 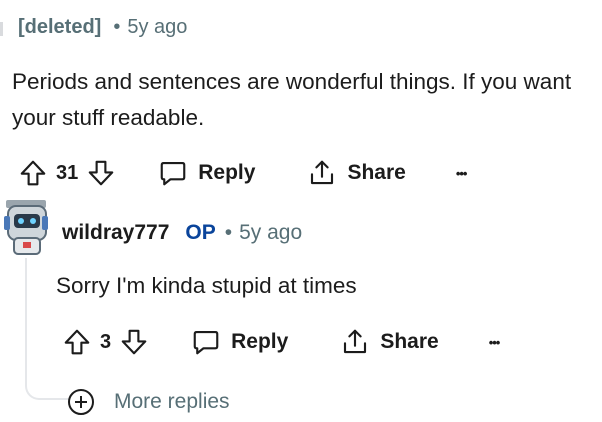 I want to click on avatar, so click(x=26, y=228).